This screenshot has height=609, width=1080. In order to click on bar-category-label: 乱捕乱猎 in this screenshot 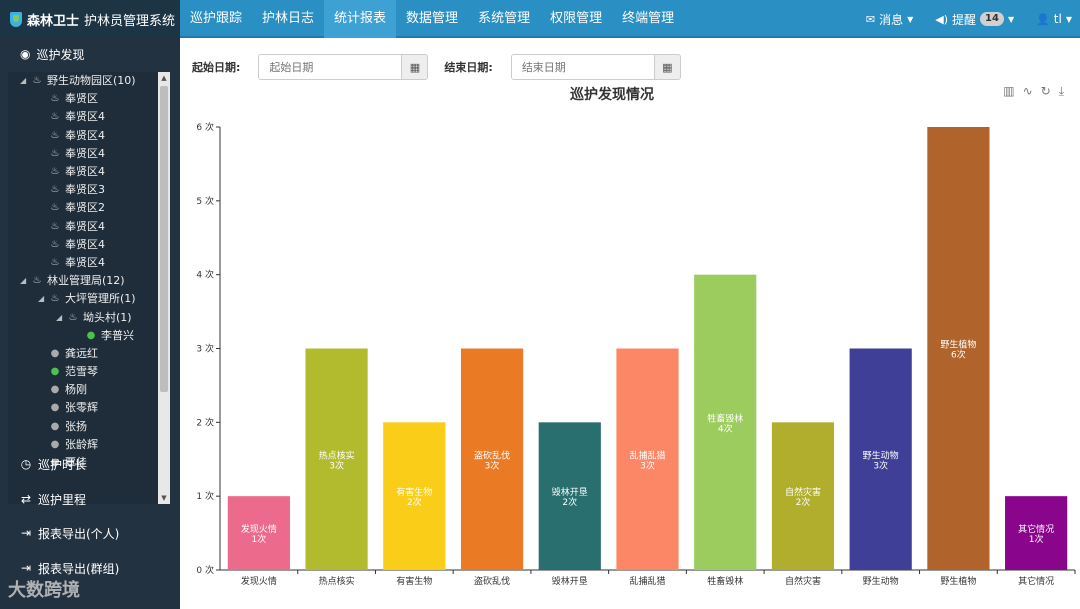, I will do `click(647, 455)`.